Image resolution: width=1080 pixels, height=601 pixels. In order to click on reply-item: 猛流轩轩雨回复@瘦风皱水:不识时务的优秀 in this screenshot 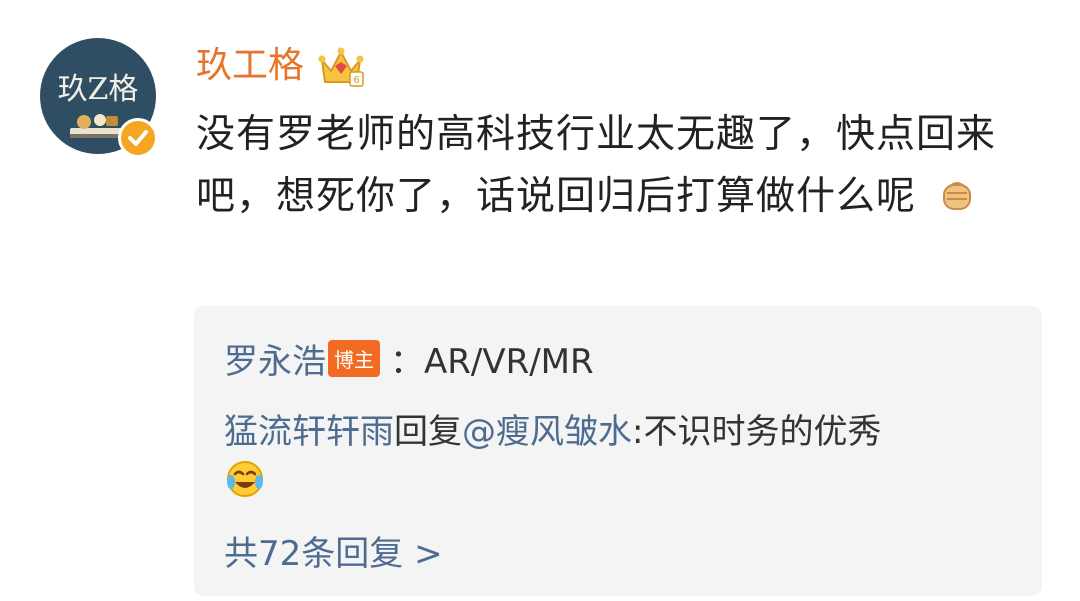, I will do `click(552, 428)`.